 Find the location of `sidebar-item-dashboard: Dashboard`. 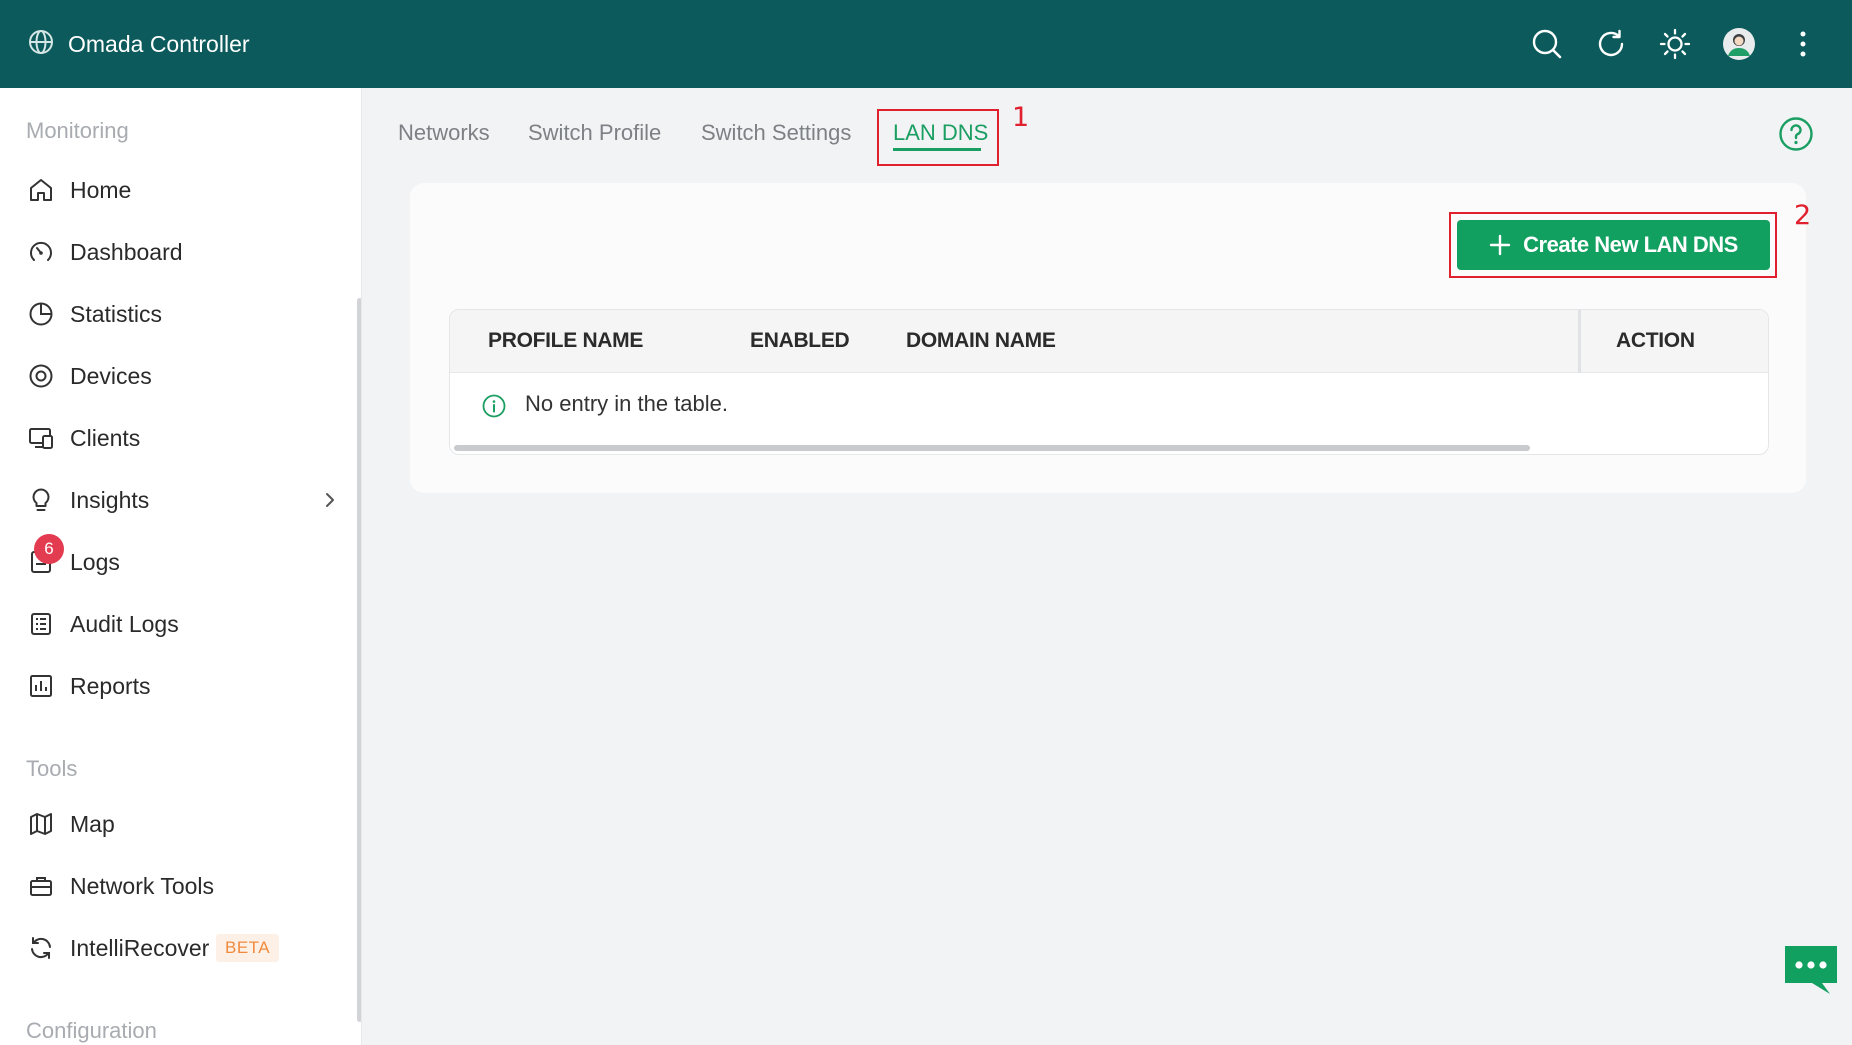

sidebar-item-dashboard: Dashboard is located at coordinates (175, 252).